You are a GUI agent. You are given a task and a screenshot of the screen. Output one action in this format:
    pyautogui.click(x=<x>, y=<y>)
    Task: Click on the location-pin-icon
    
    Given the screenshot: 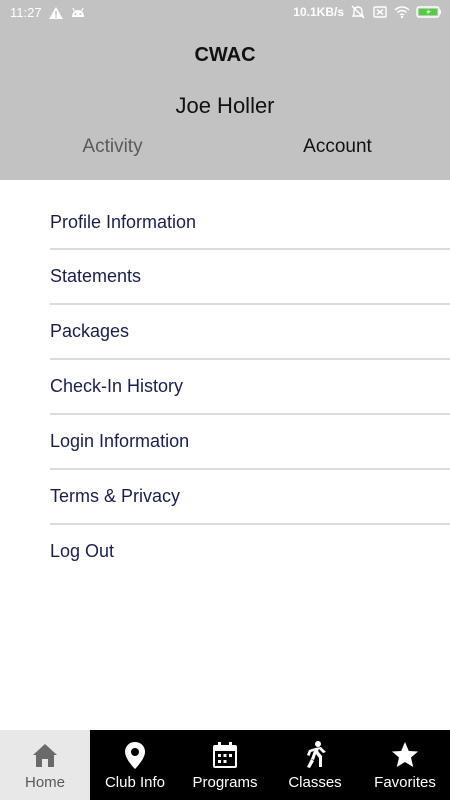 What is the action you would take?
    pyautogui.click(x=135, y=755)
    